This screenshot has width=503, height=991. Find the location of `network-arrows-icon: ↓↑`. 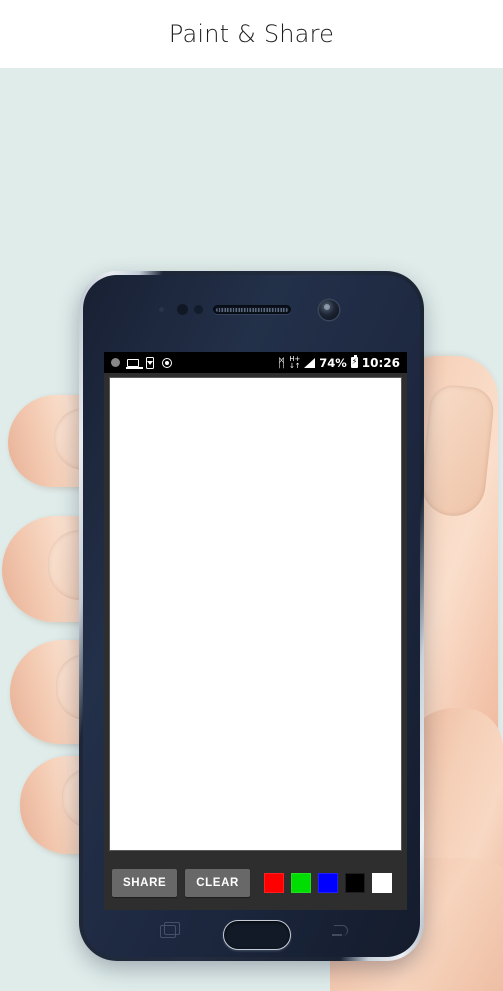

network-arrows-icon: ↓↑ is located at coordinates (295, 365).